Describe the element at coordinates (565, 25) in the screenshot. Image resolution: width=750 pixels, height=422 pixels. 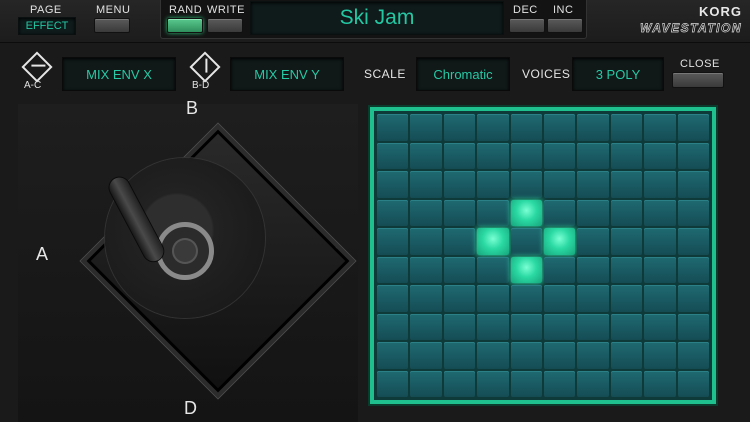
I see `inc-button` at that location.